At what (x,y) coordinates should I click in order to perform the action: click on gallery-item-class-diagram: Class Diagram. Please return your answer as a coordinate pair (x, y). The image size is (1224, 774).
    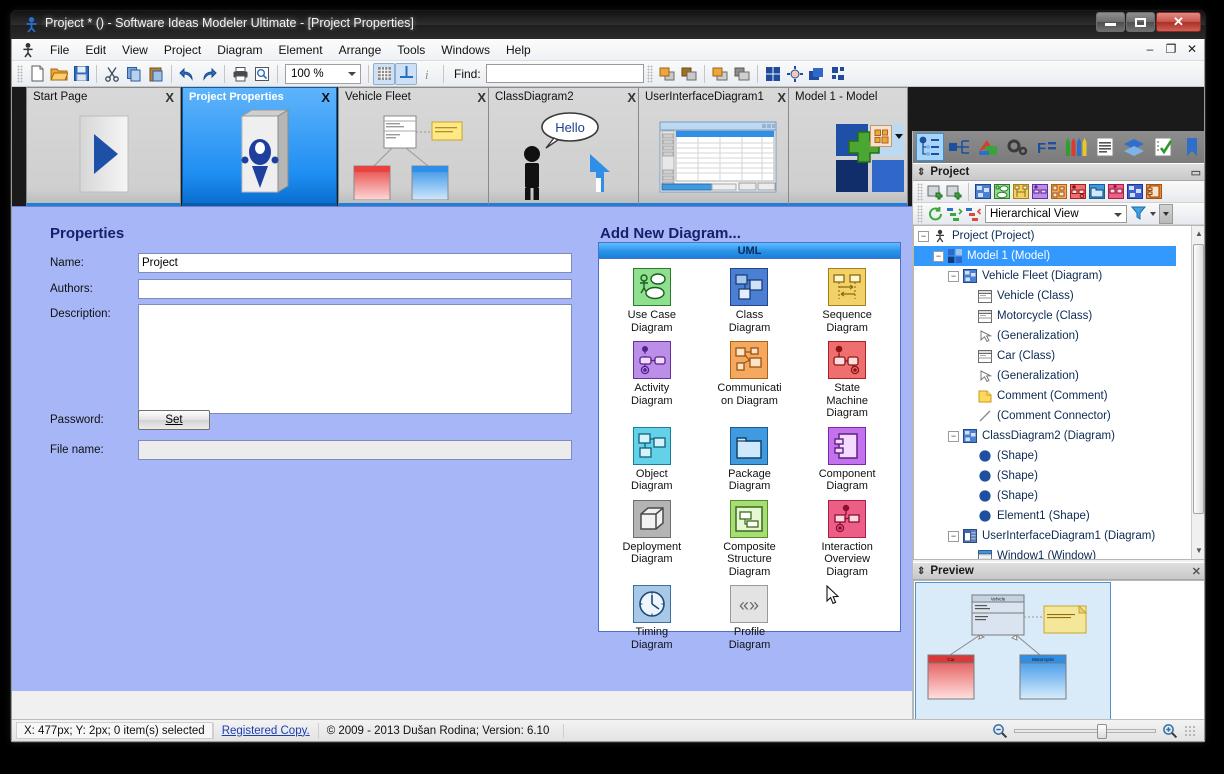
    Looking at the image, I should click on (750, 300).